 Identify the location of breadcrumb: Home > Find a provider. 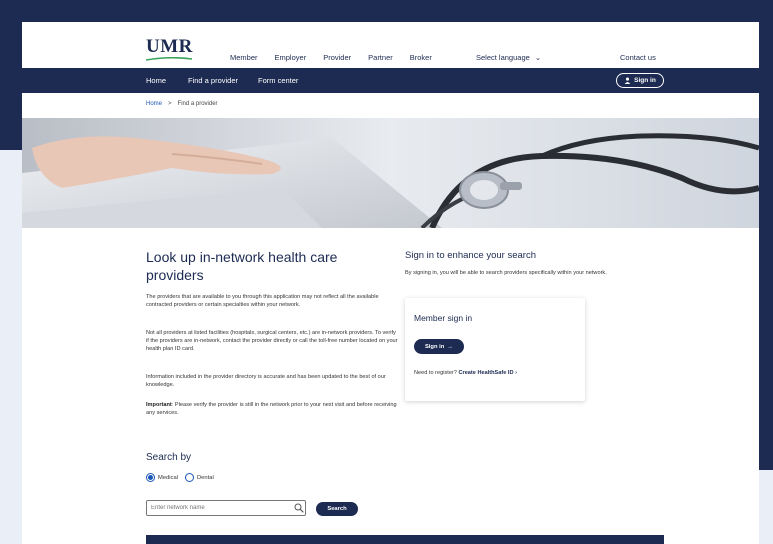
(182, 104).